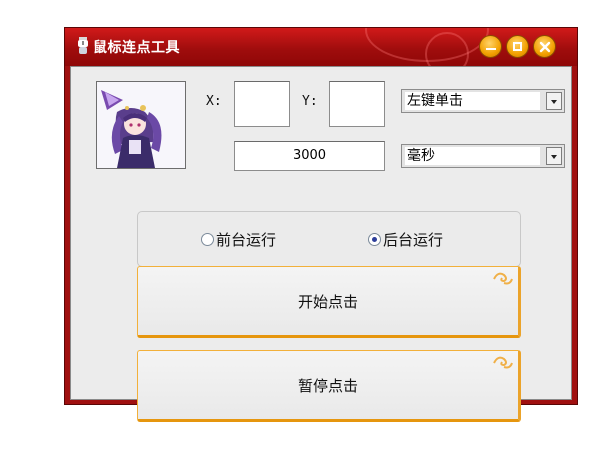 This screenshot has height=449, width=597. Describe the element at coordinates (310, 101) in the screenshot. I see `y-label: Y:` at that location.